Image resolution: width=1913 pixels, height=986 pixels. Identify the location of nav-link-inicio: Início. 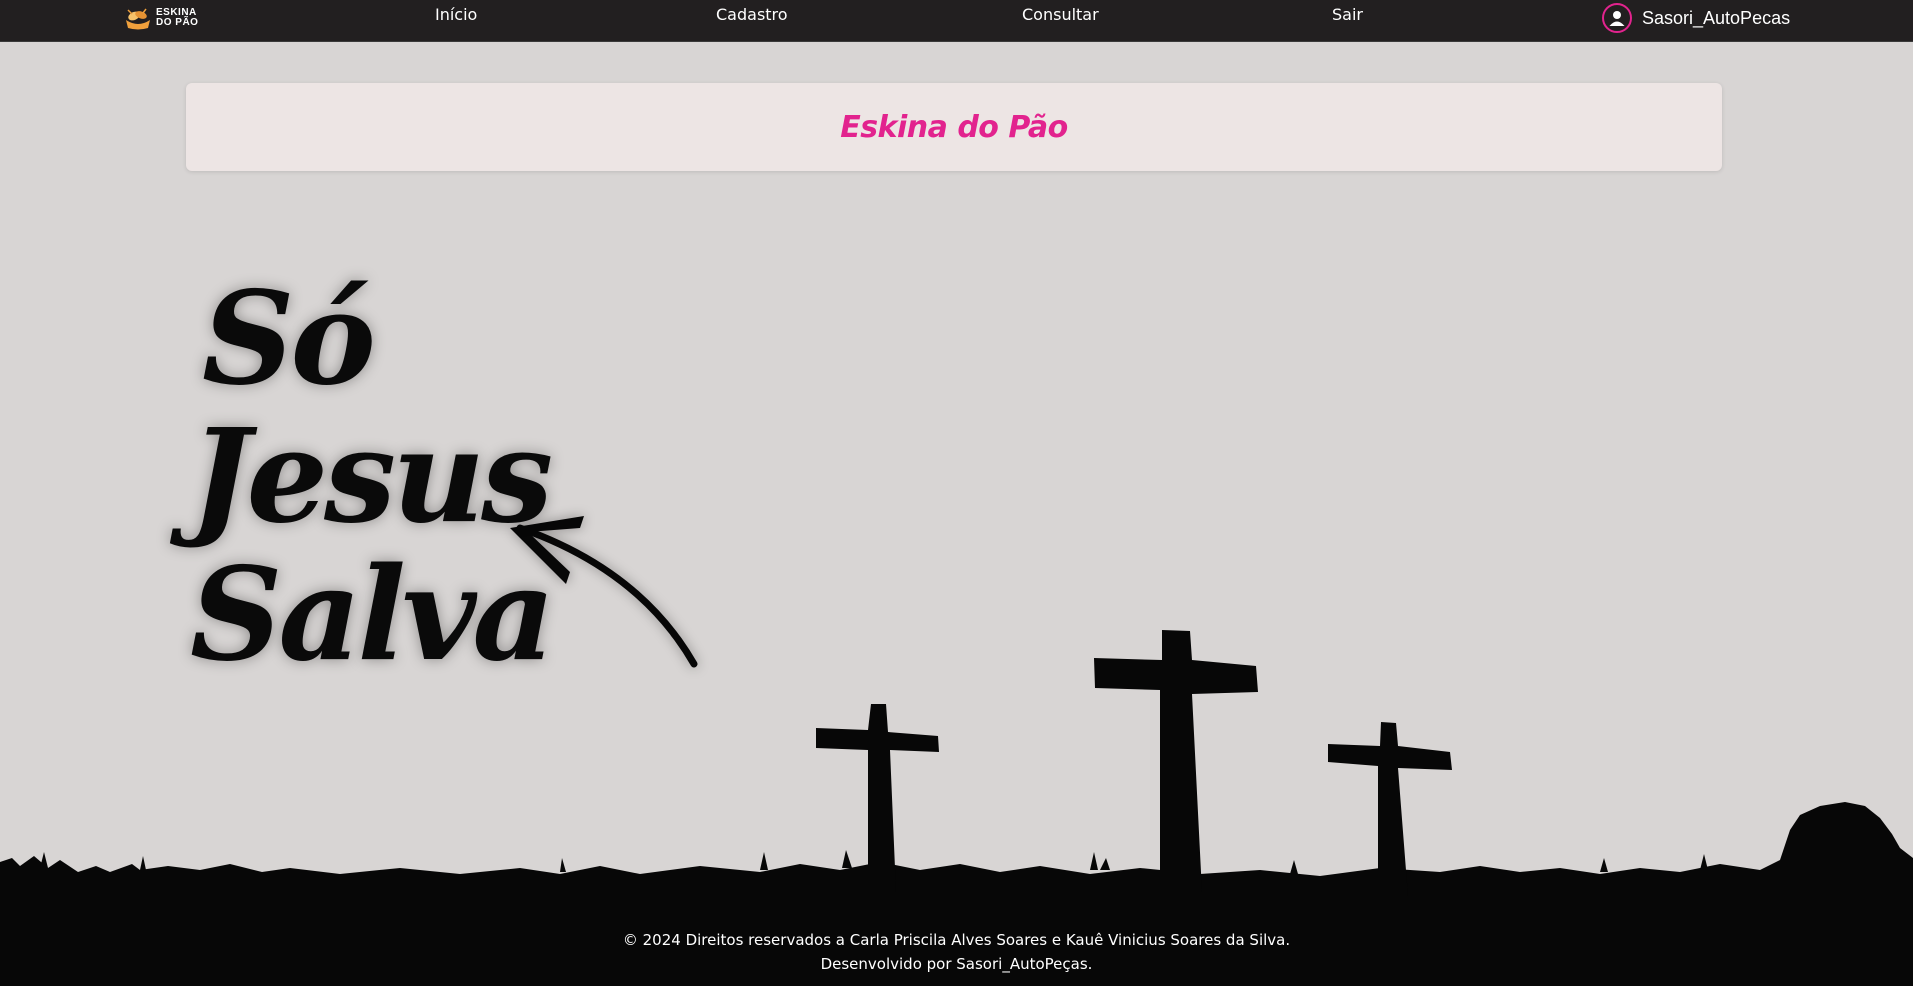
(456, 15).